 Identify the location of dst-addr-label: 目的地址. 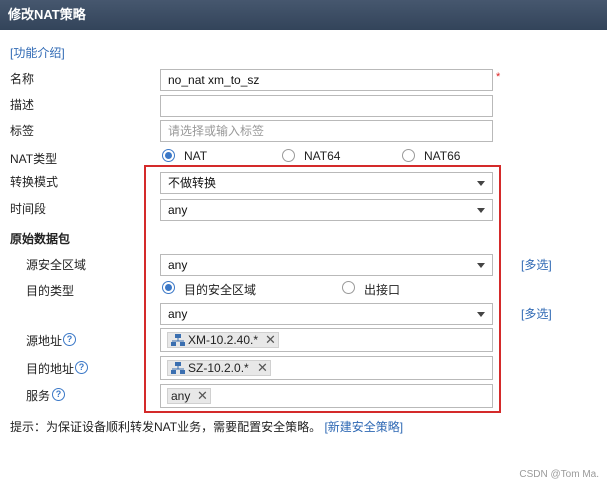
(50, 369).